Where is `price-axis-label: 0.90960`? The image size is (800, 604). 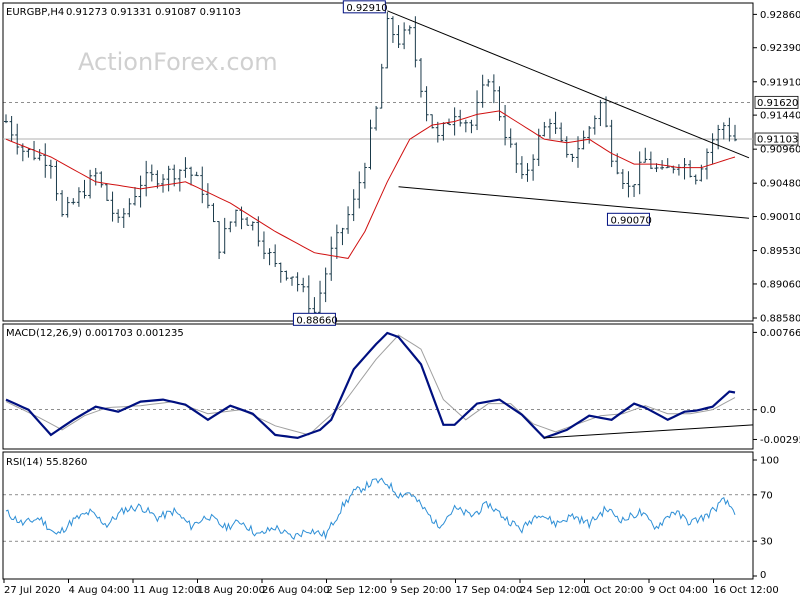
price-axis-label: 0.90960 is located at coordinates (780, 150).